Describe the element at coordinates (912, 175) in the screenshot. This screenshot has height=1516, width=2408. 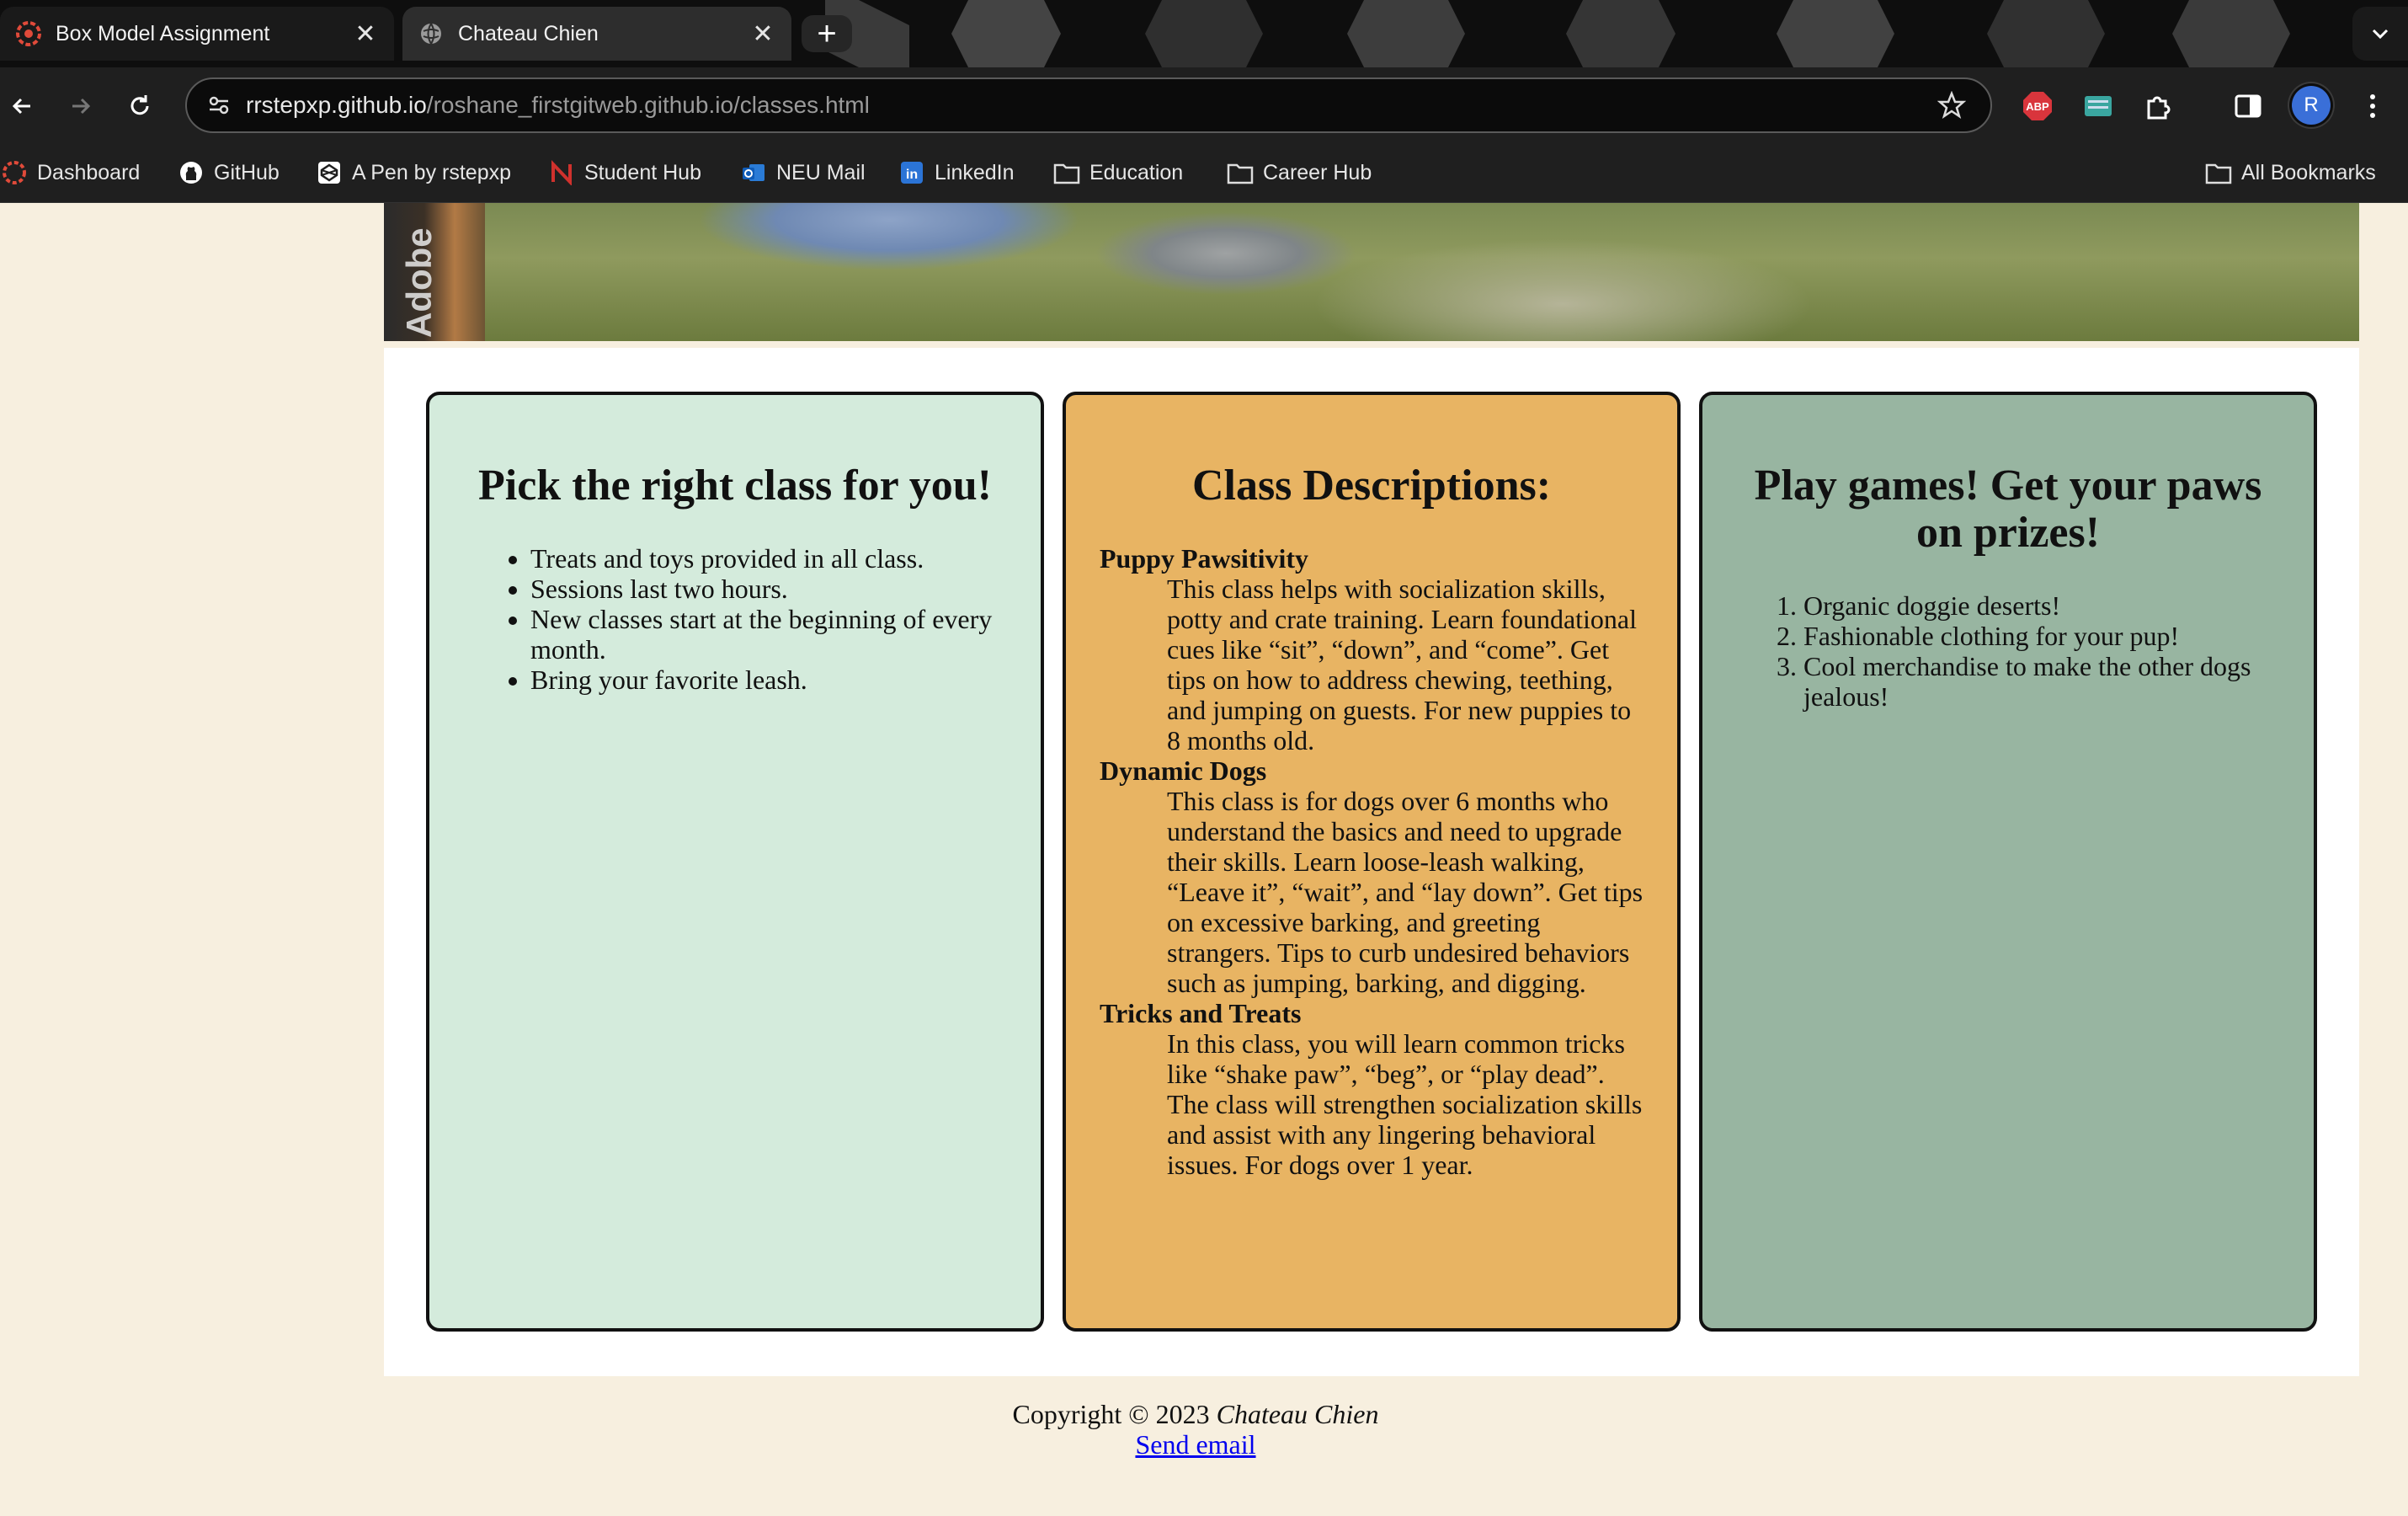
I see `svg-text: in` at that location.